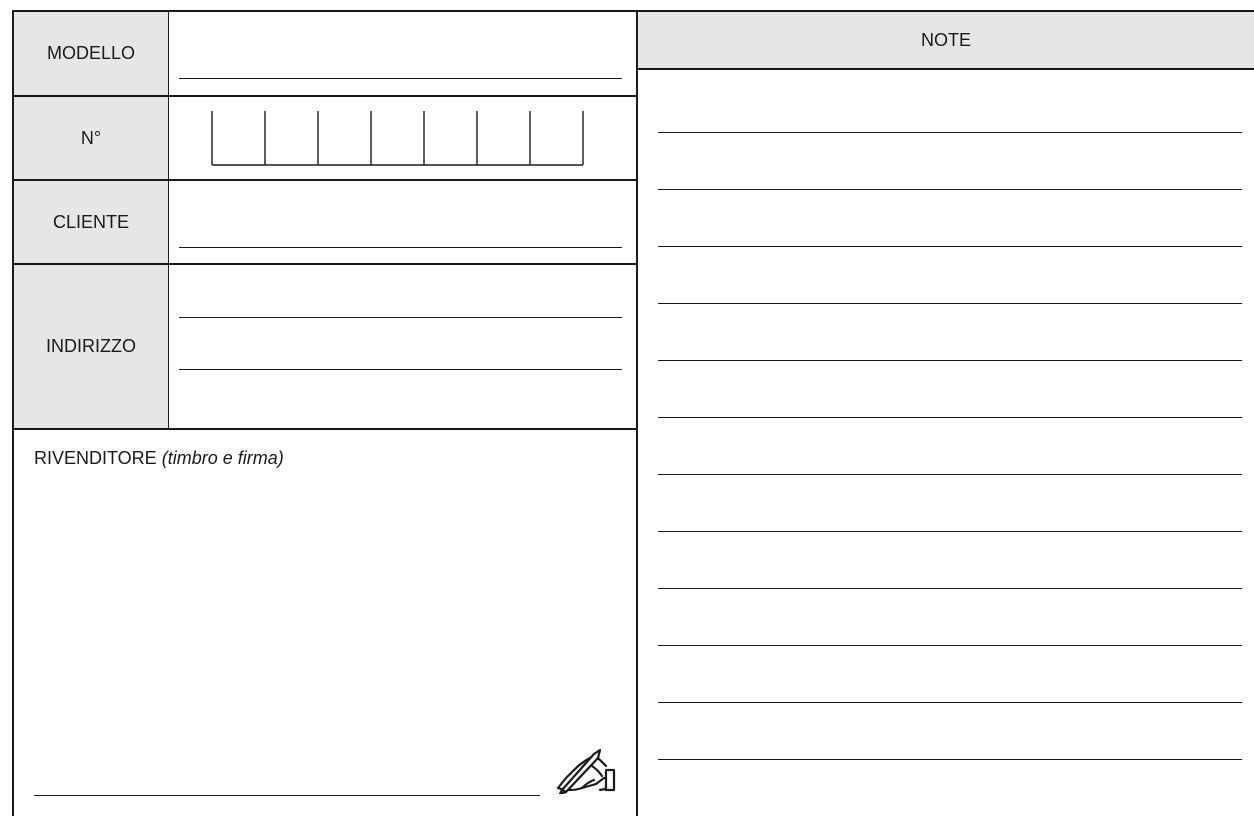  What do you see at coordinates (400, 78) in the screenshot?
I see `modello-line` at bounding box center [400, 78].